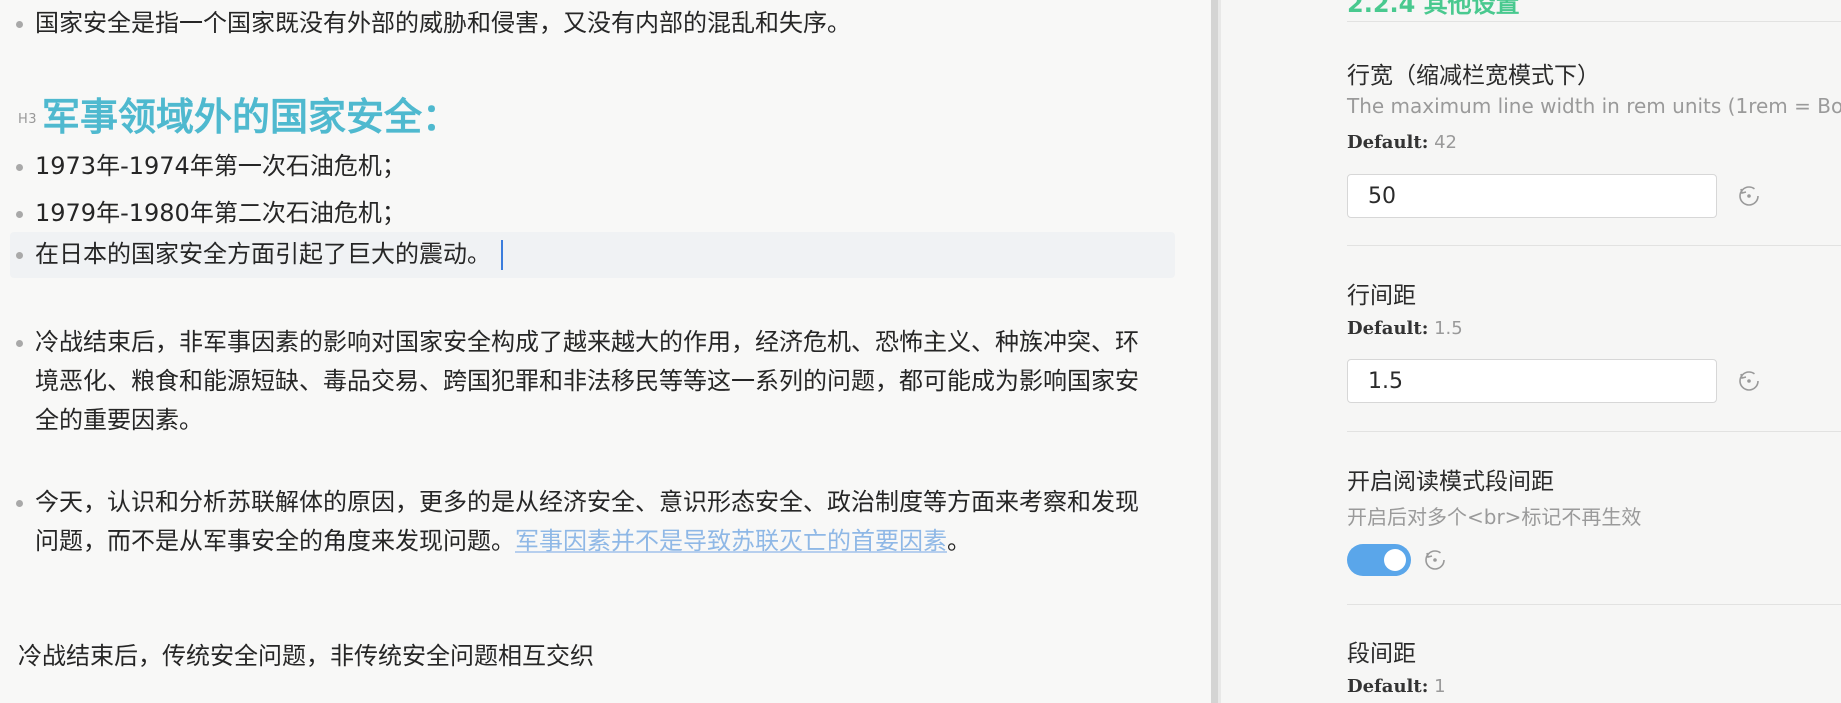 This screenshot has height=703, width=1841. I want to click on list-item-text: 1979年-1980年第二次石油危机；, so click(220, 213).